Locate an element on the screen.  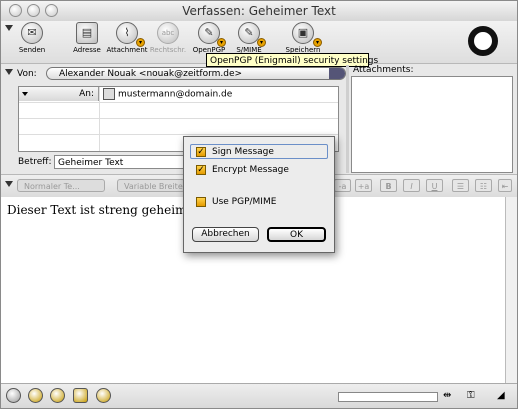
bold-button: B is located at coordinates (388, 185).